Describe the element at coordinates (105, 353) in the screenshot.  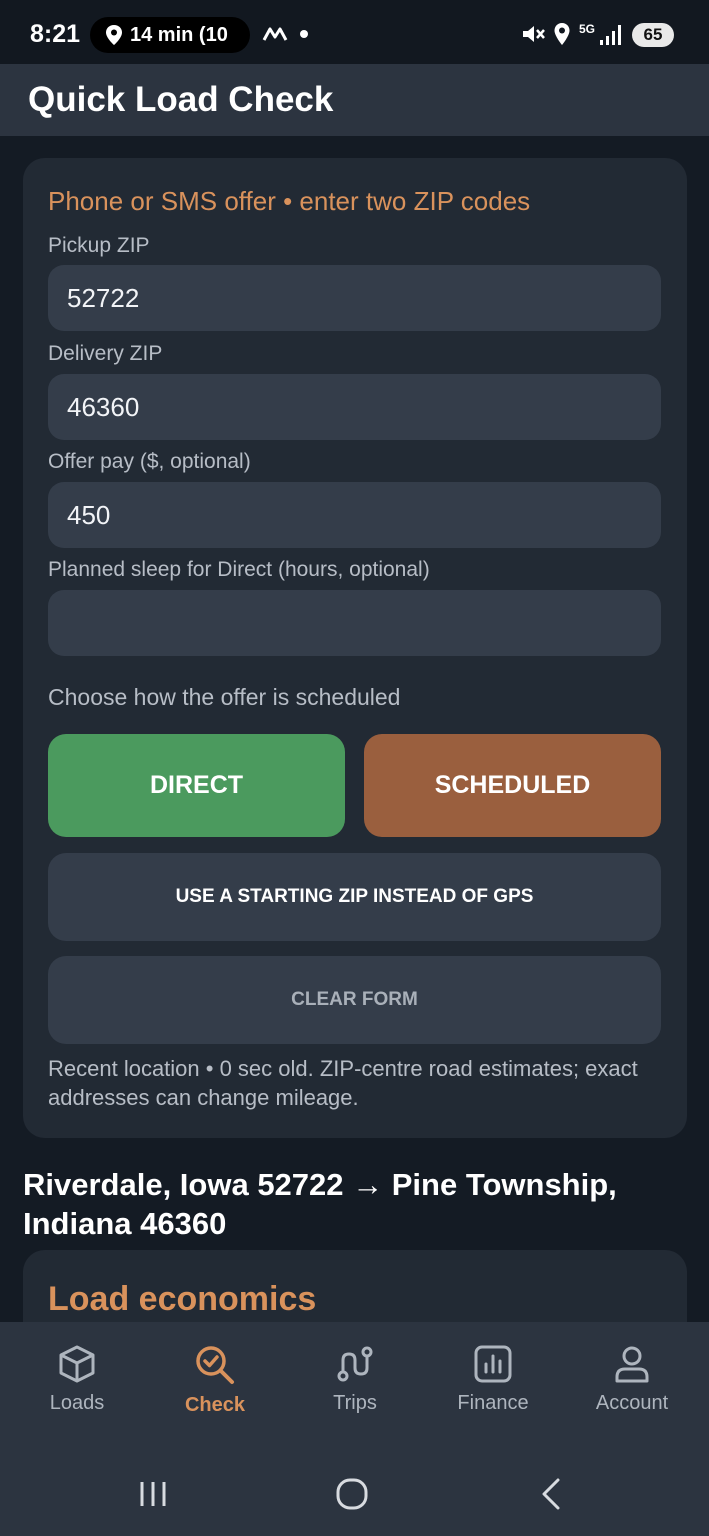
I see `delivery-zip-label: Delivery ZIP` at that location.